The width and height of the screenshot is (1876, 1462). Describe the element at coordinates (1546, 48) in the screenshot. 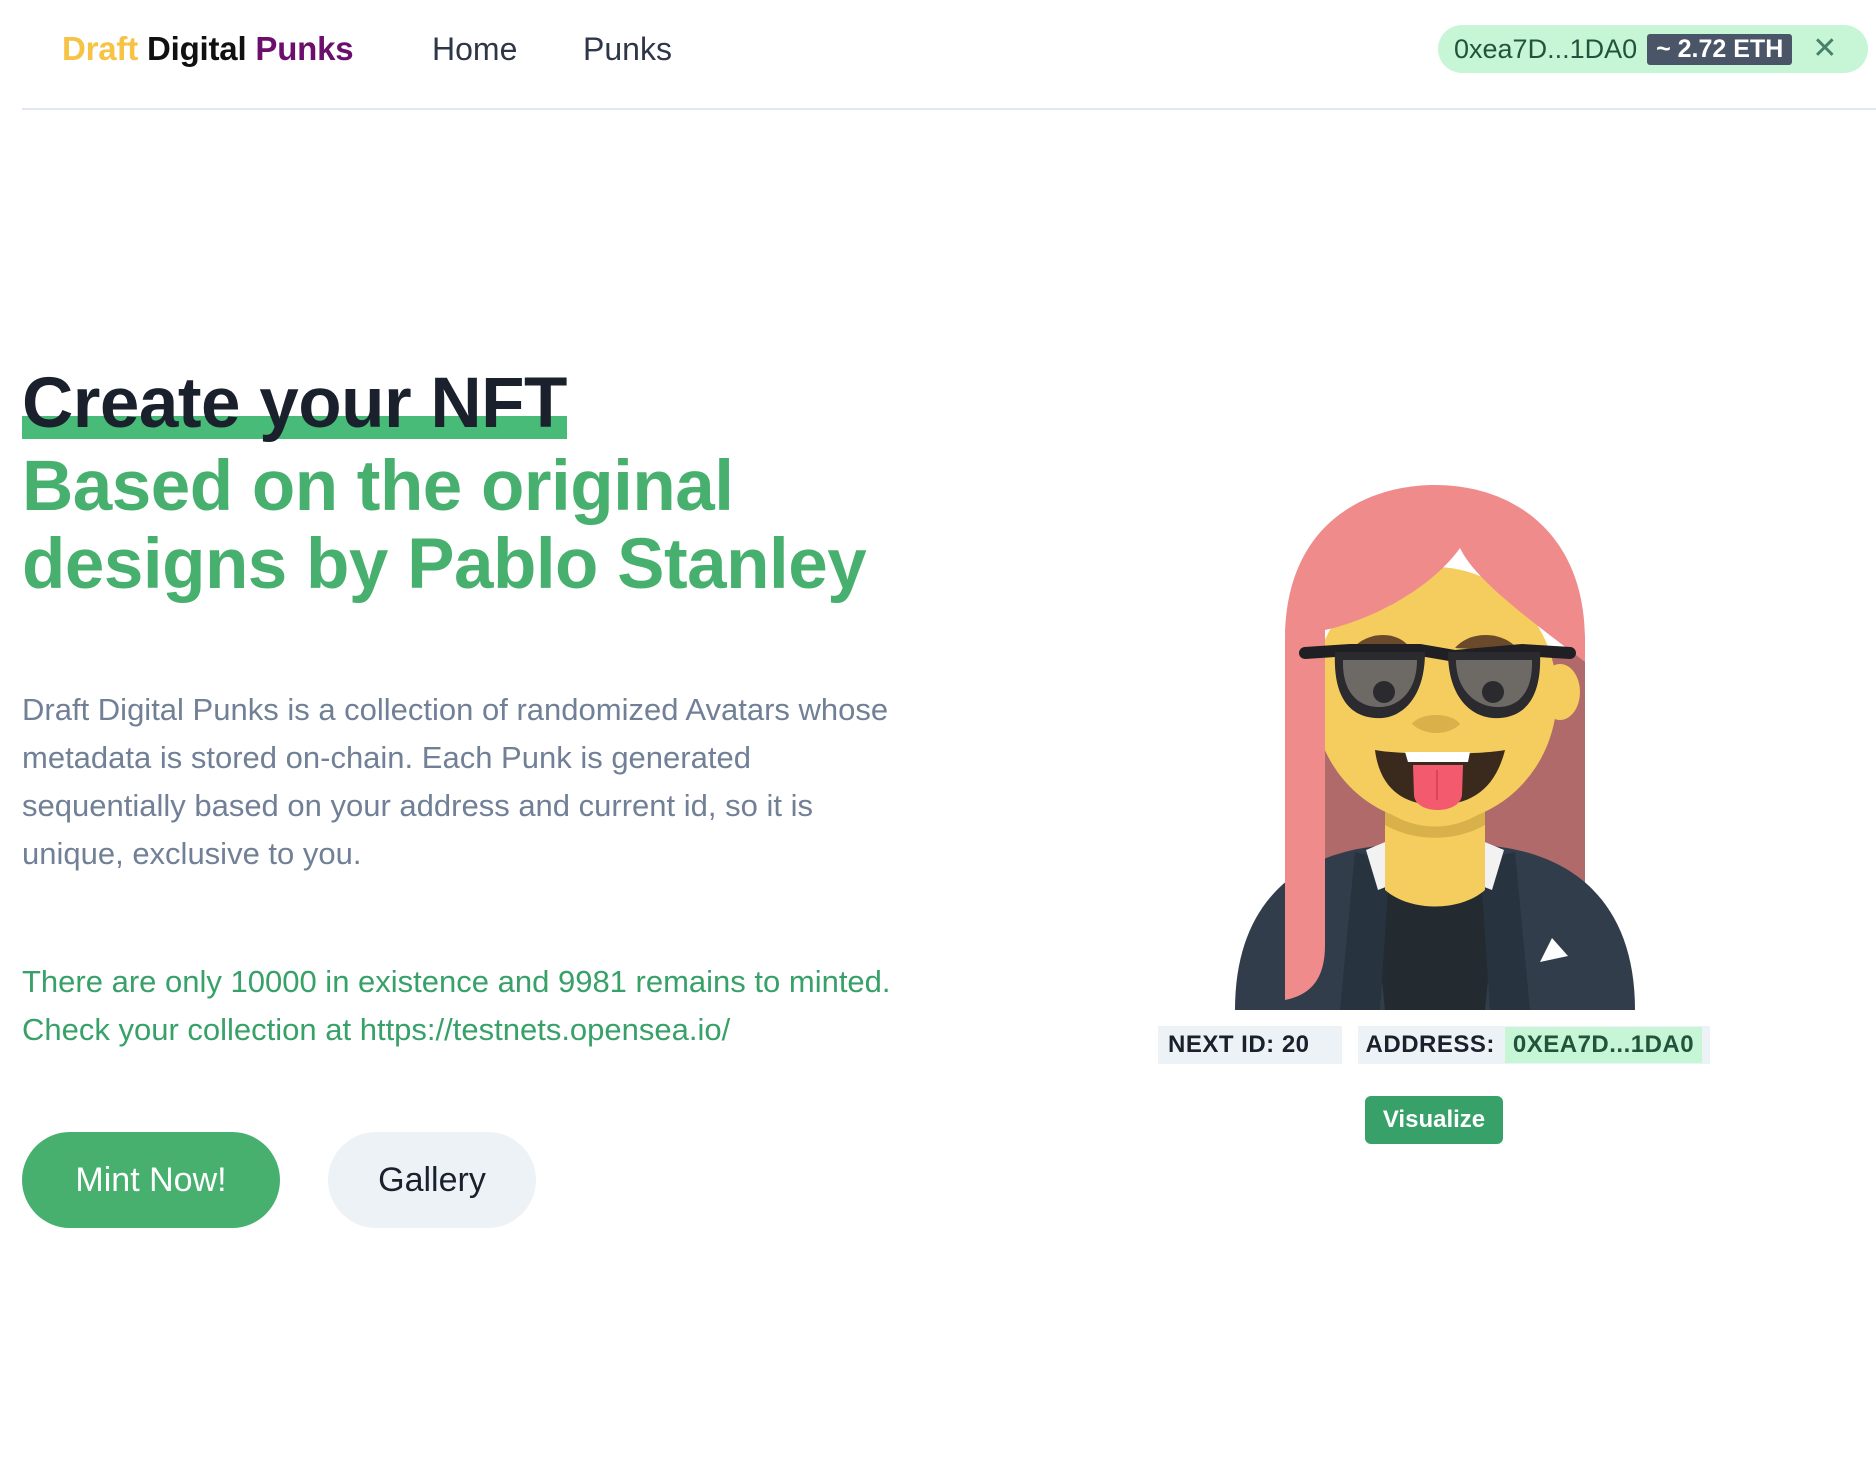

I see `wallet-address: 0xea7D...1DA0` at that location.